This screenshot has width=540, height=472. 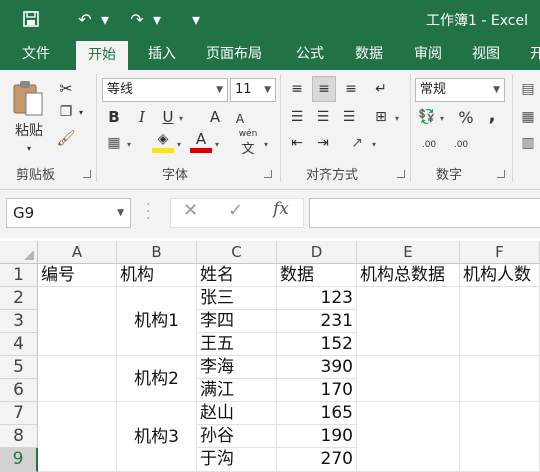 What do you see at coordinates (36, 54) in the screenshot?
I see `tab-file: 文件` at bounding box center [36, 54].